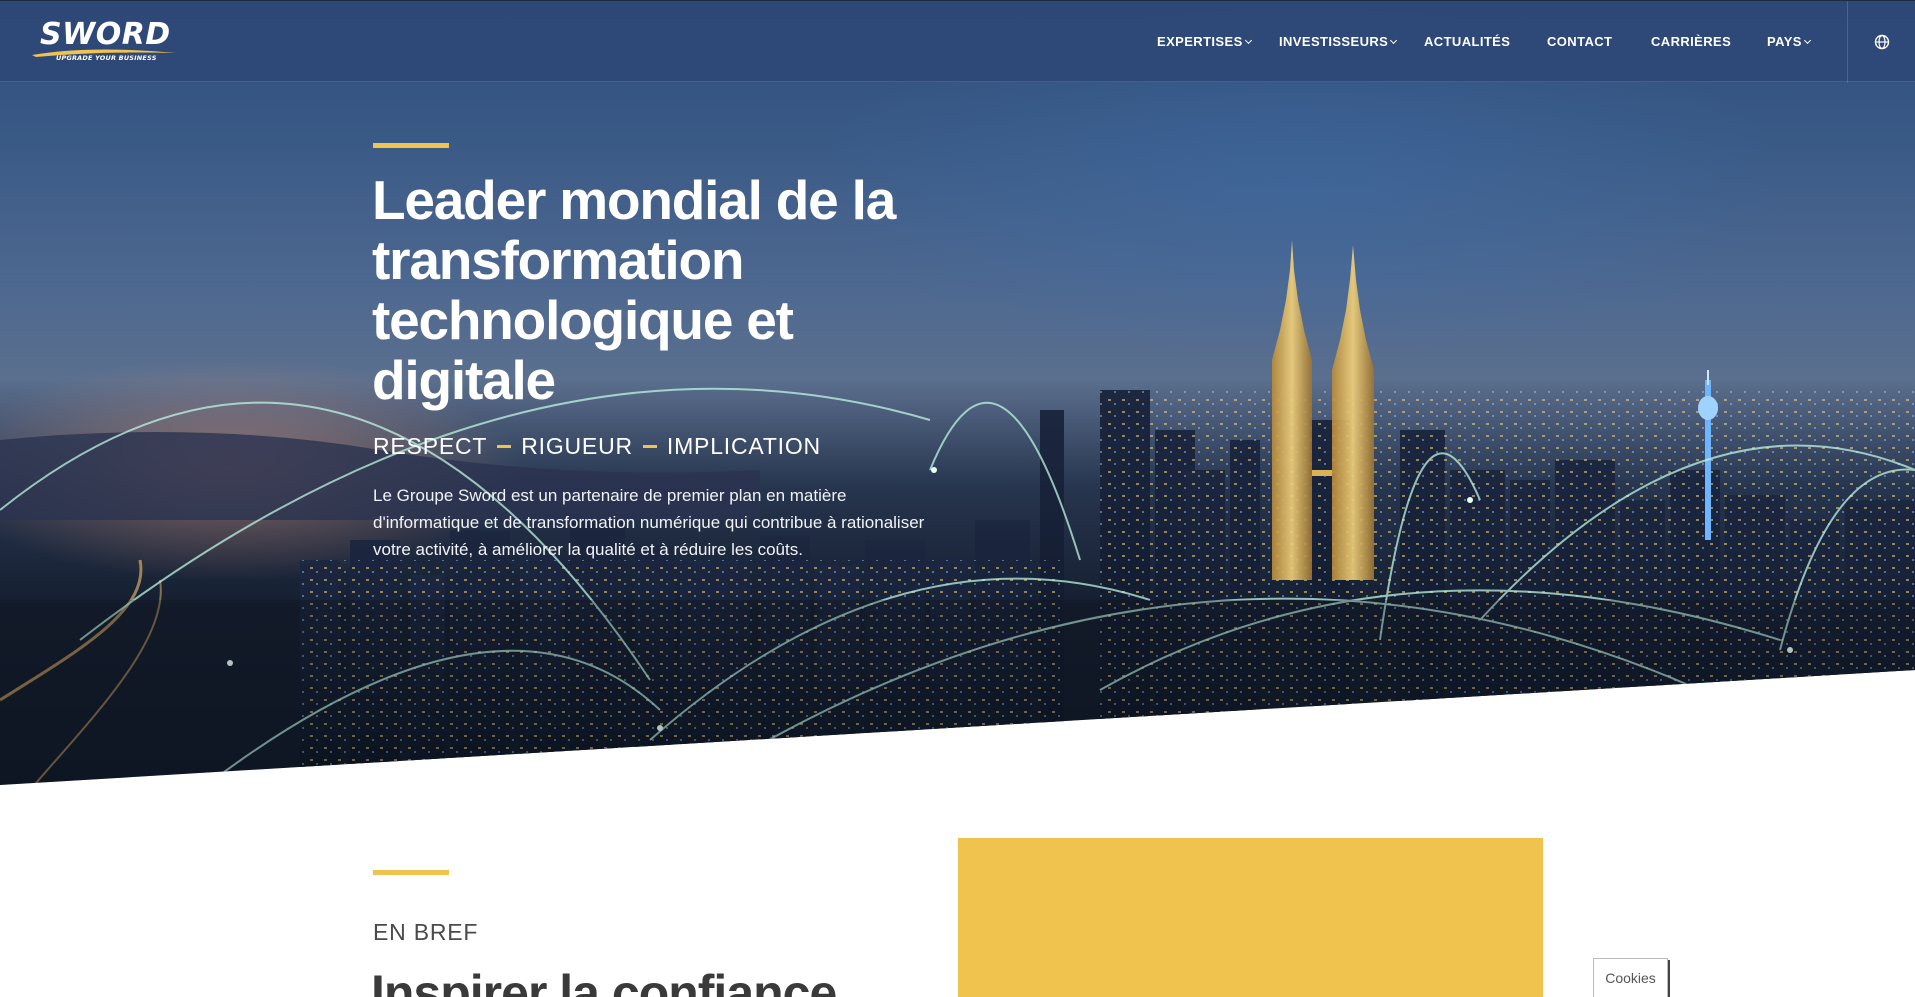  Describe the element at coordinates (604, 981) in the screenshot. I see `section-heading: Inspirer la confiance` at that location.